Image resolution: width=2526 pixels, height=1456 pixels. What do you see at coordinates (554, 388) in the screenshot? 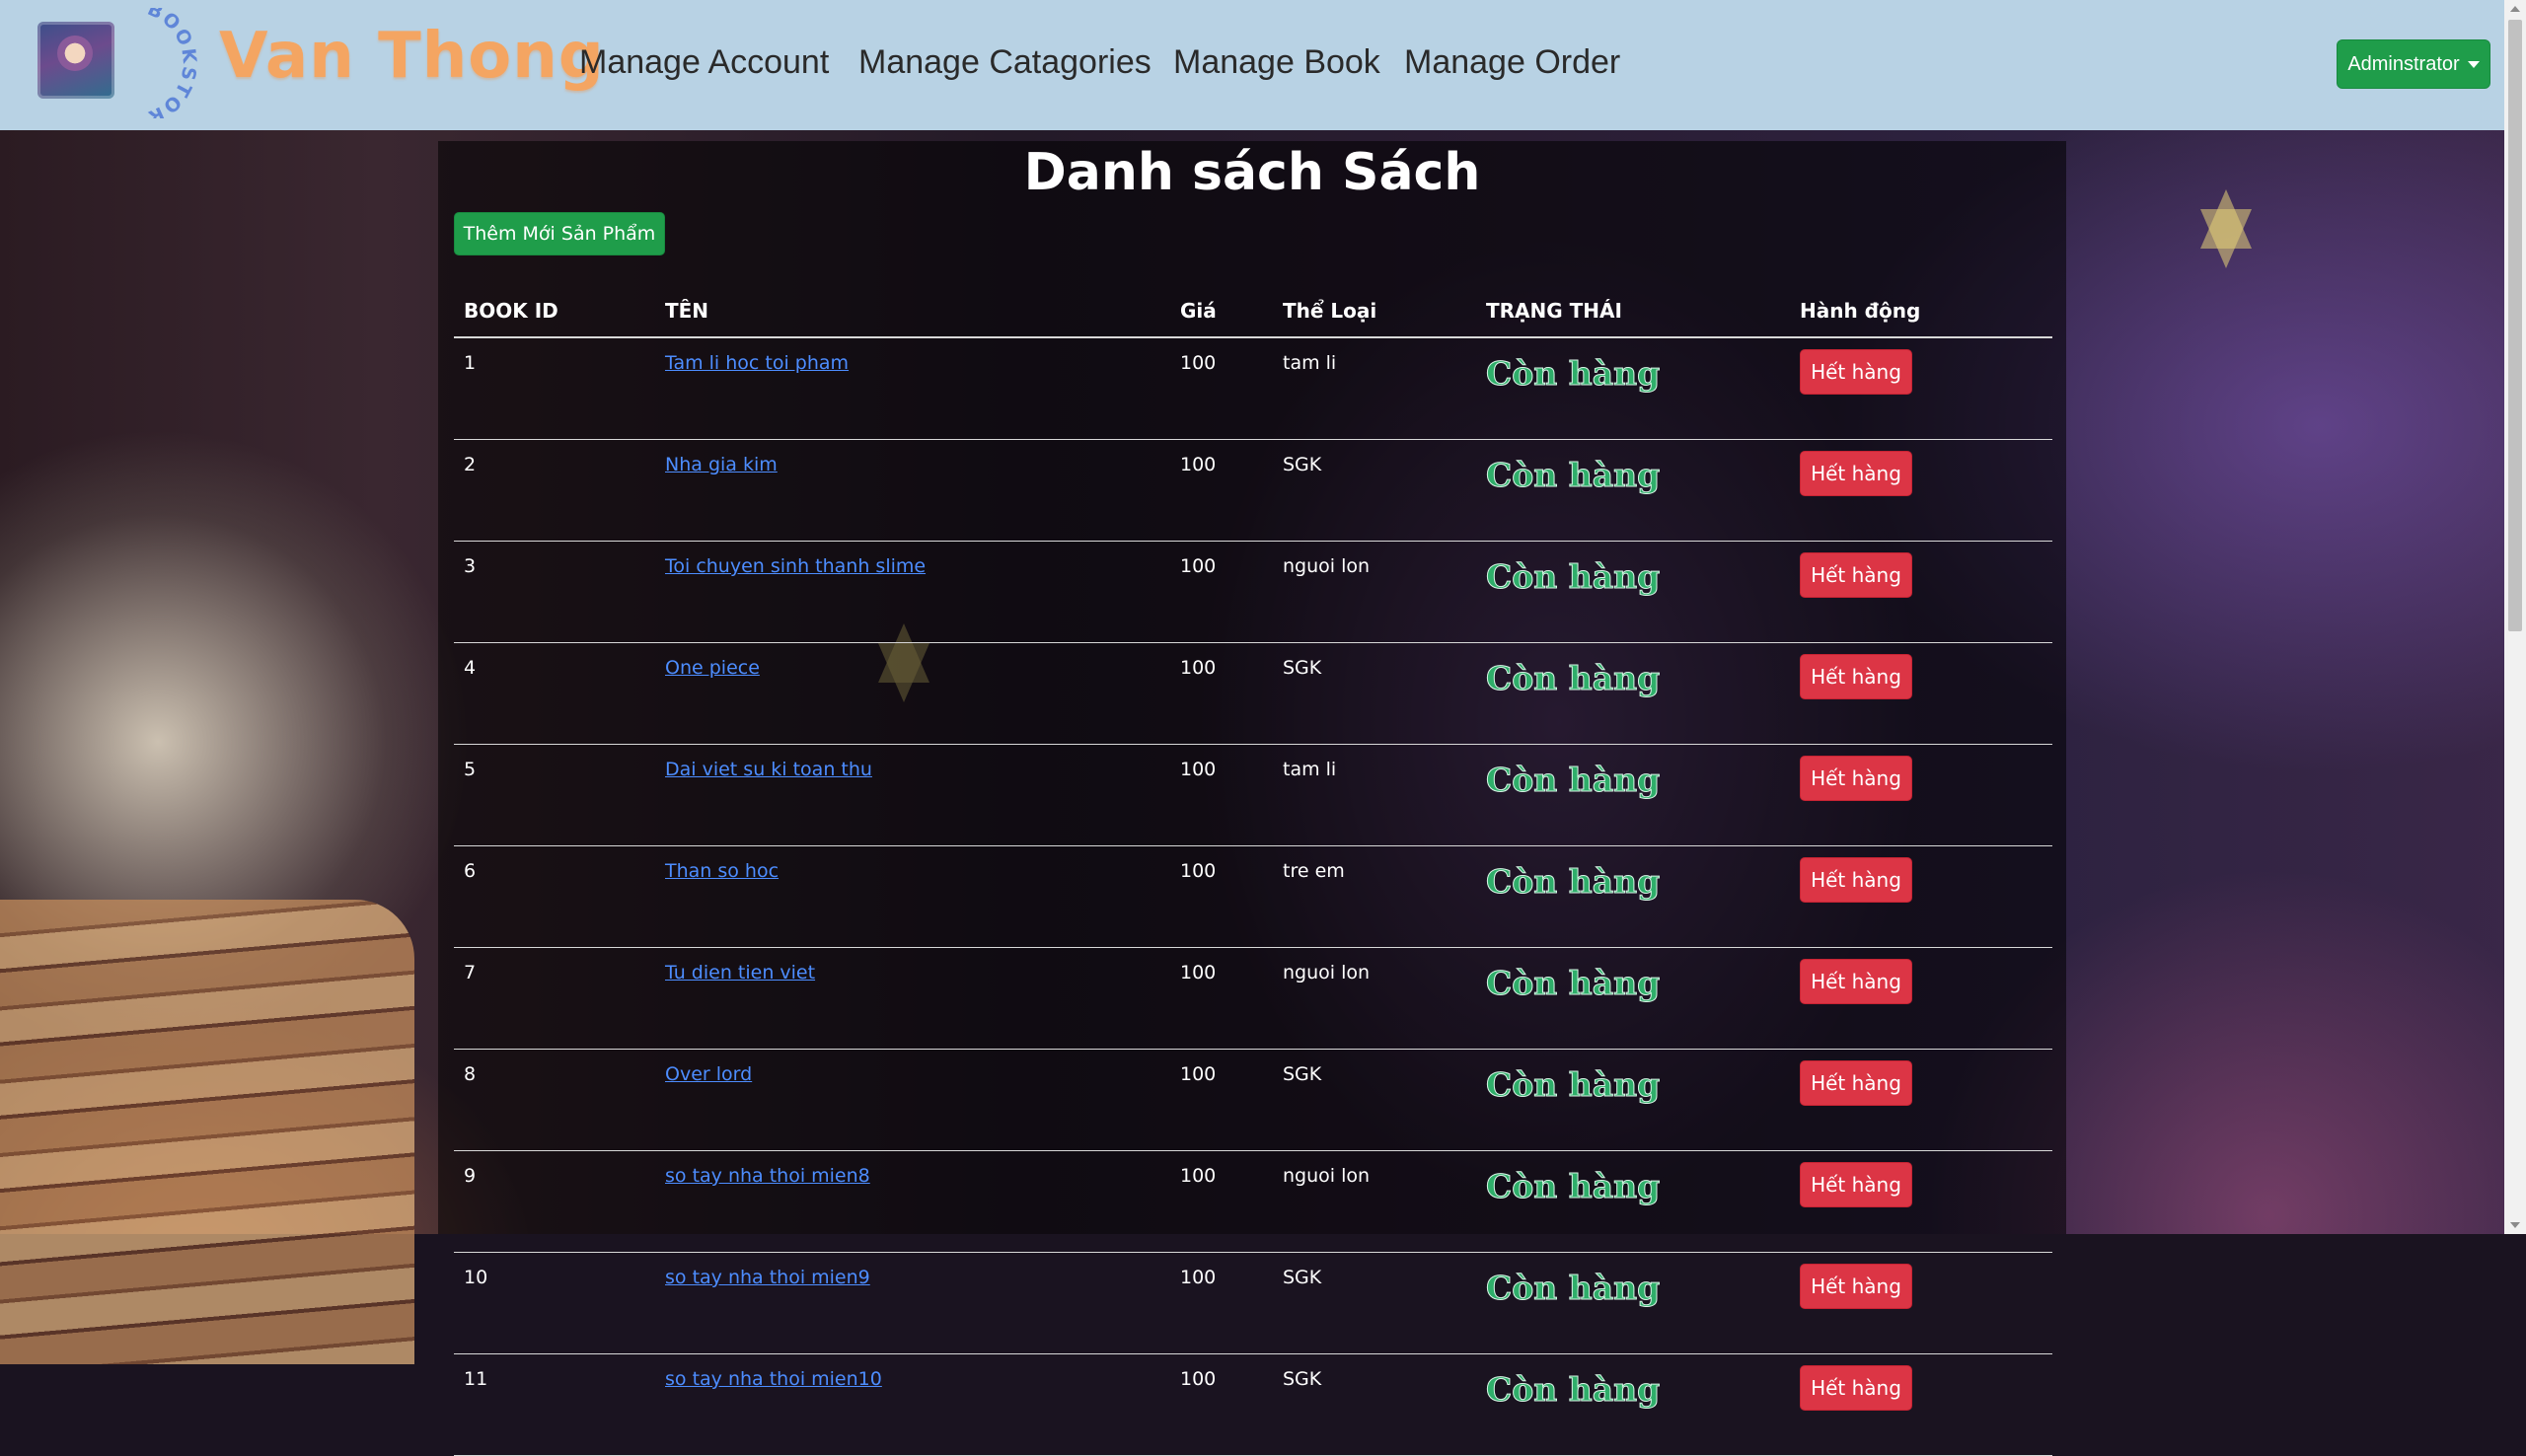
I see `book-id-cell: 1` at bounding box center [554, 388].